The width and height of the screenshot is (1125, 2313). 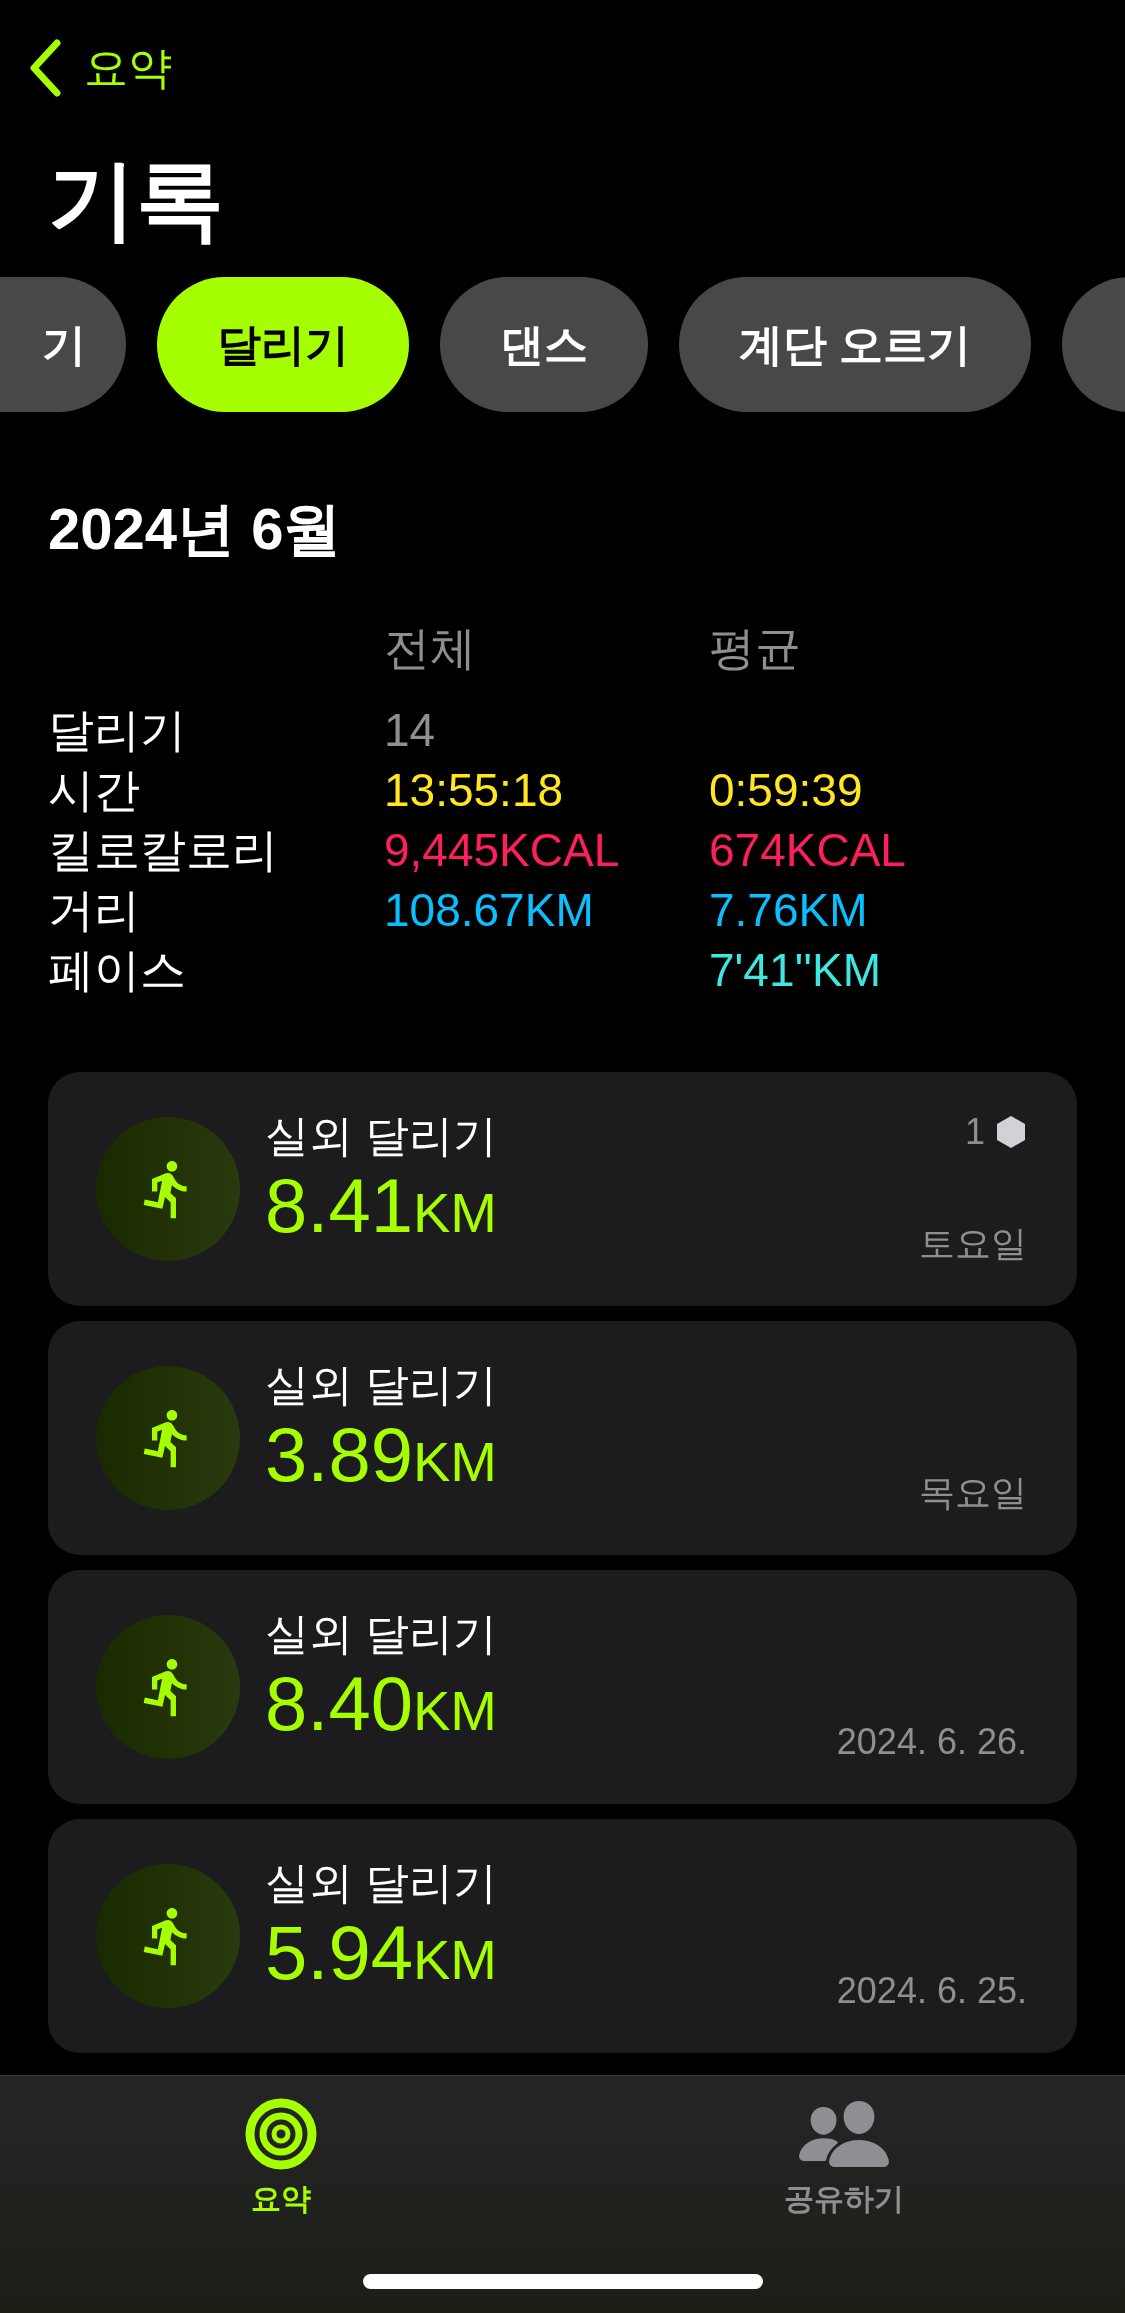 I want to click on tab-bar-item: 요약, so click(x=281, y=2167).